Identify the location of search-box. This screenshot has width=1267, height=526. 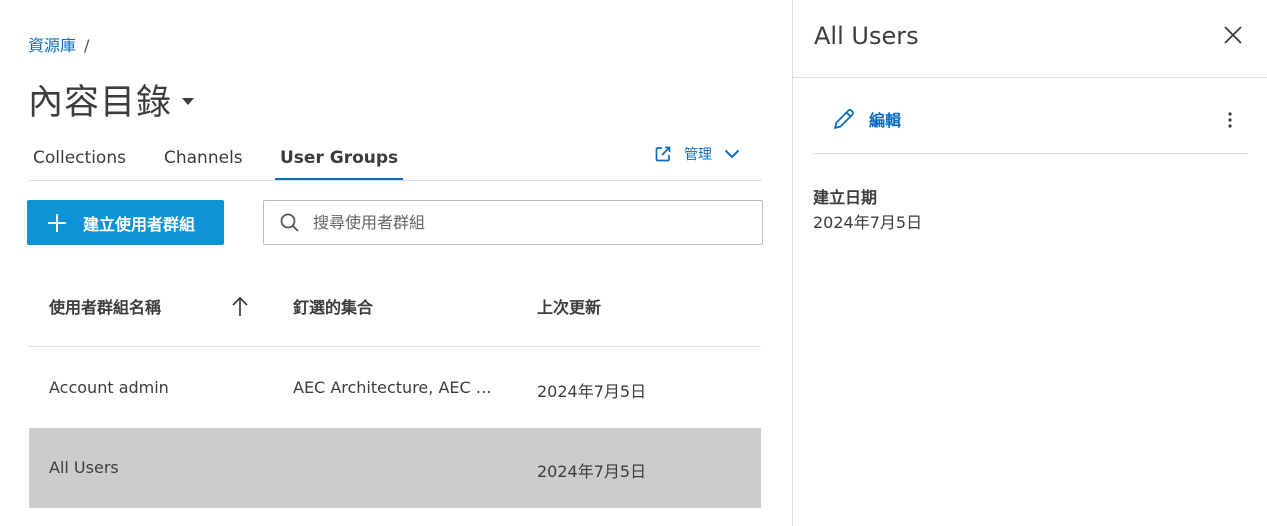
(513, 222).